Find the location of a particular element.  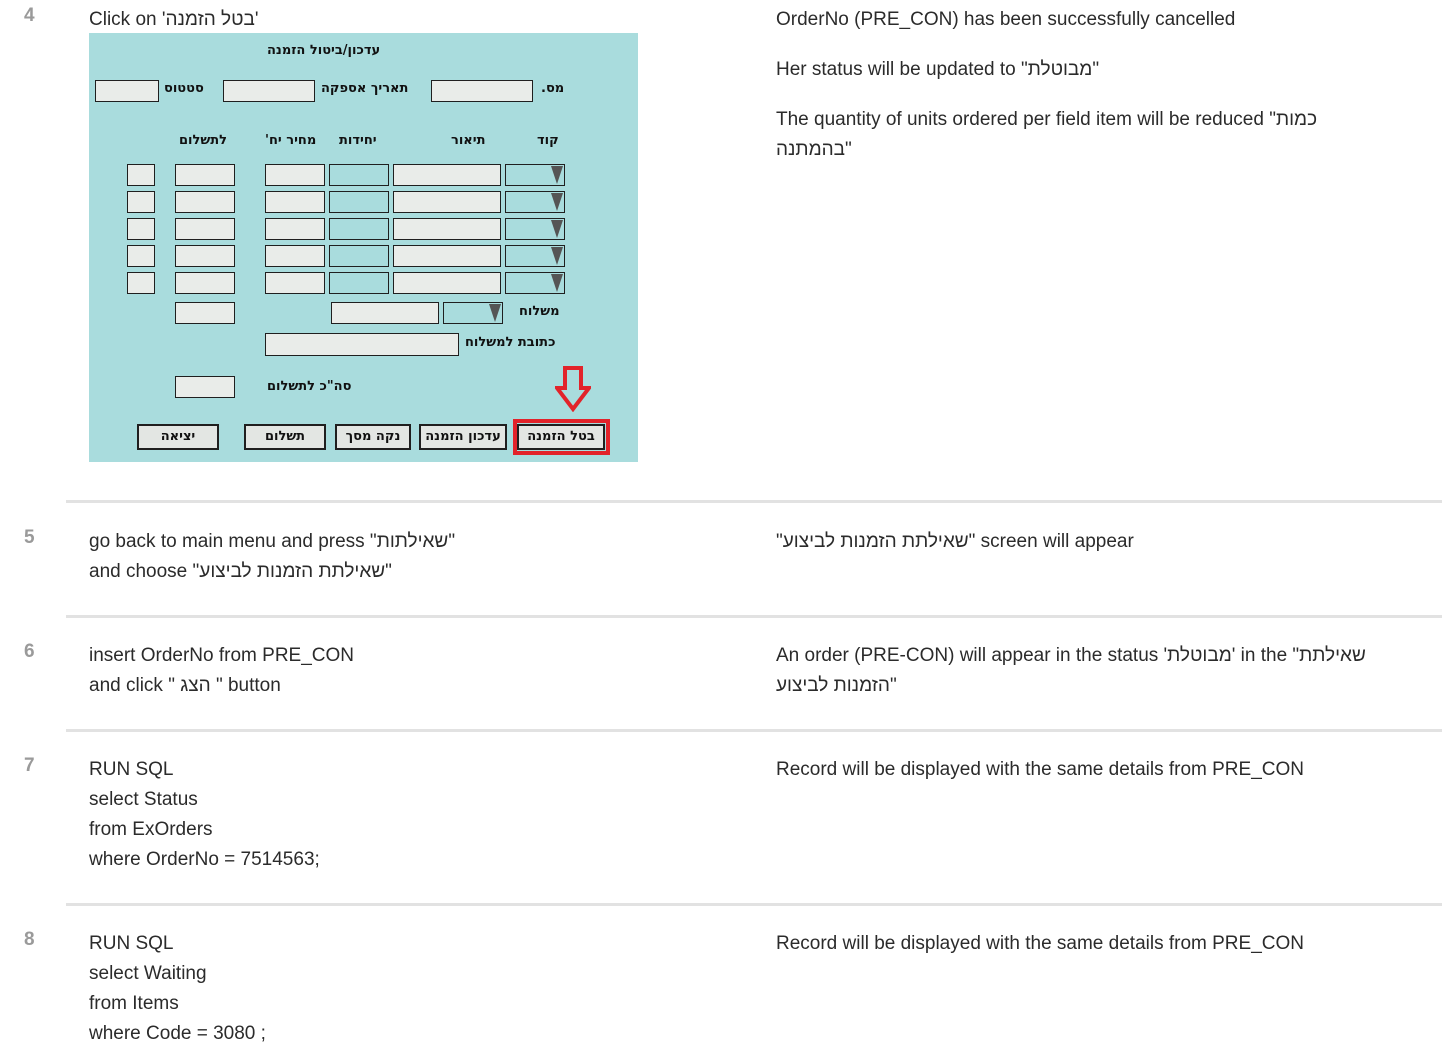

action-line: go back to main menu and press "שאילתות" is located at coordinates (272, 541).